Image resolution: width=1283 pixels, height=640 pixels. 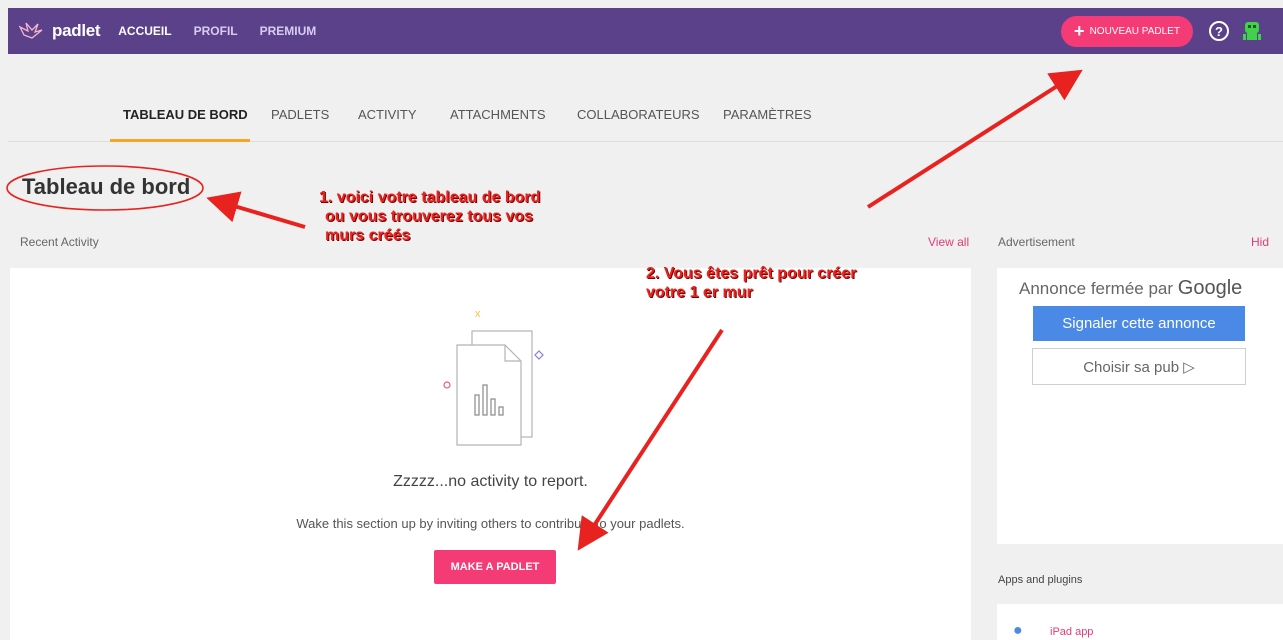 I want to click on make-a-padlet-button: MAKE A PADLET, so click(x=495, y=567).